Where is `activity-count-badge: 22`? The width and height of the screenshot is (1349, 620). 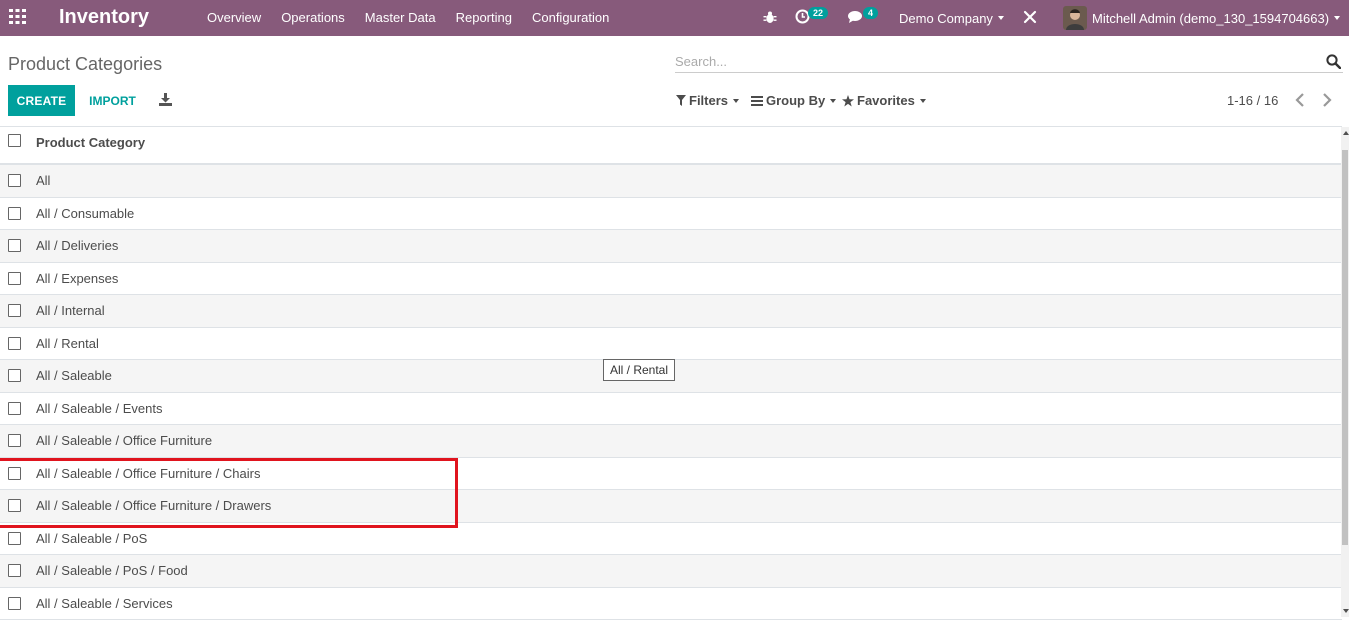 activity-count-badge: 22 is located at coordinates (818, 13).